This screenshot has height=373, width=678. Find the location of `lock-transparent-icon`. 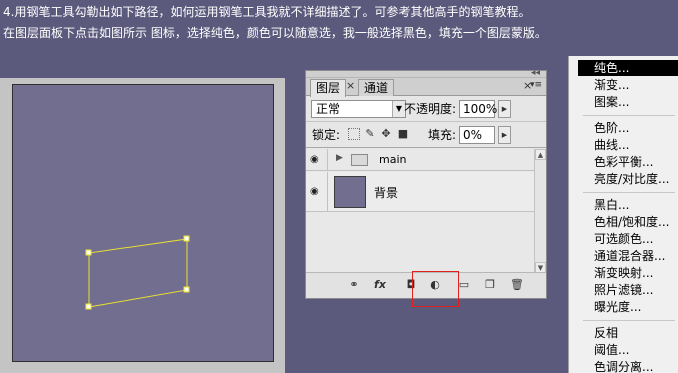

lock-transparent-icon is located at coordinates (354, 134).